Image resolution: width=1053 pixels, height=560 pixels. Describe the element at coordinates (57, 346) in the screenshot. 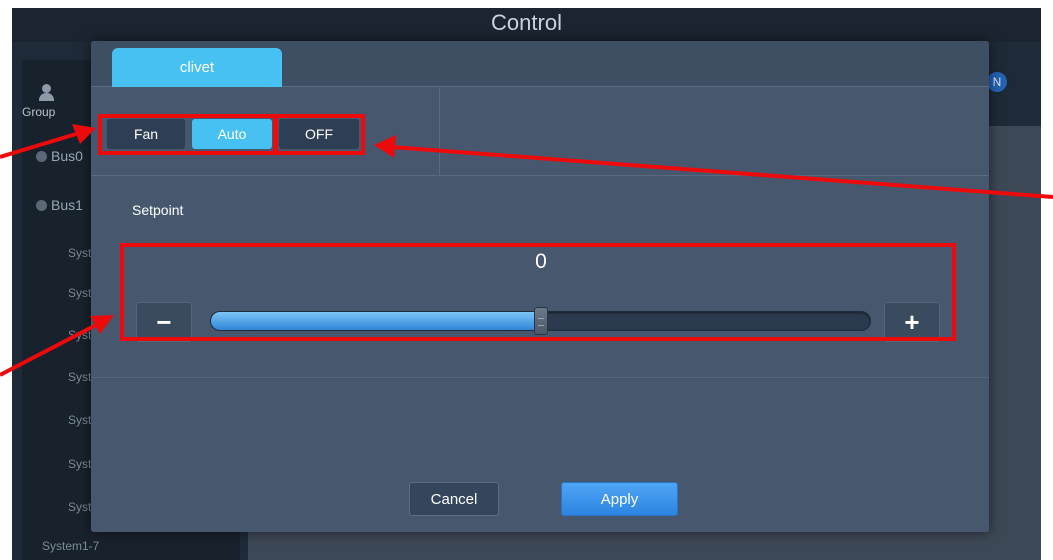

I see `annotation-arrow-left-bottom` at that location.